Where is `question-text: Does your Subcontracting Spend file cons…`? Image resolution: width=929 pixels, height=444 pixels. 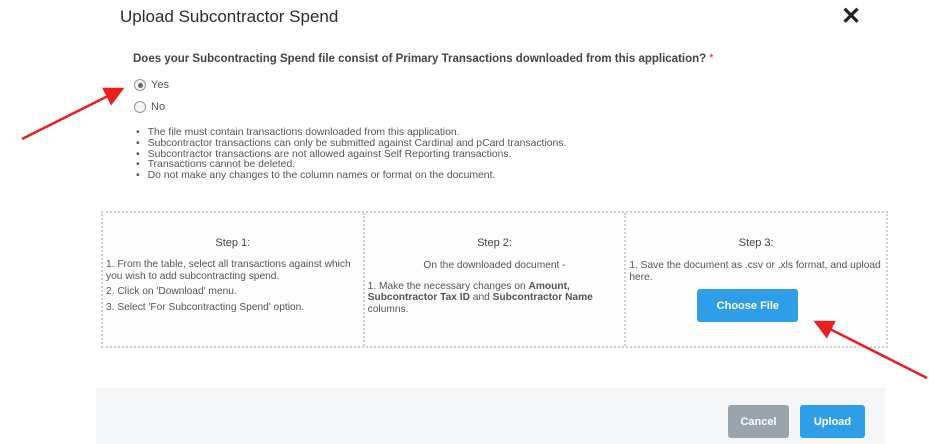 question-text: Does your Subcontracting Spend file cons… is located at coordinates (420, 59).